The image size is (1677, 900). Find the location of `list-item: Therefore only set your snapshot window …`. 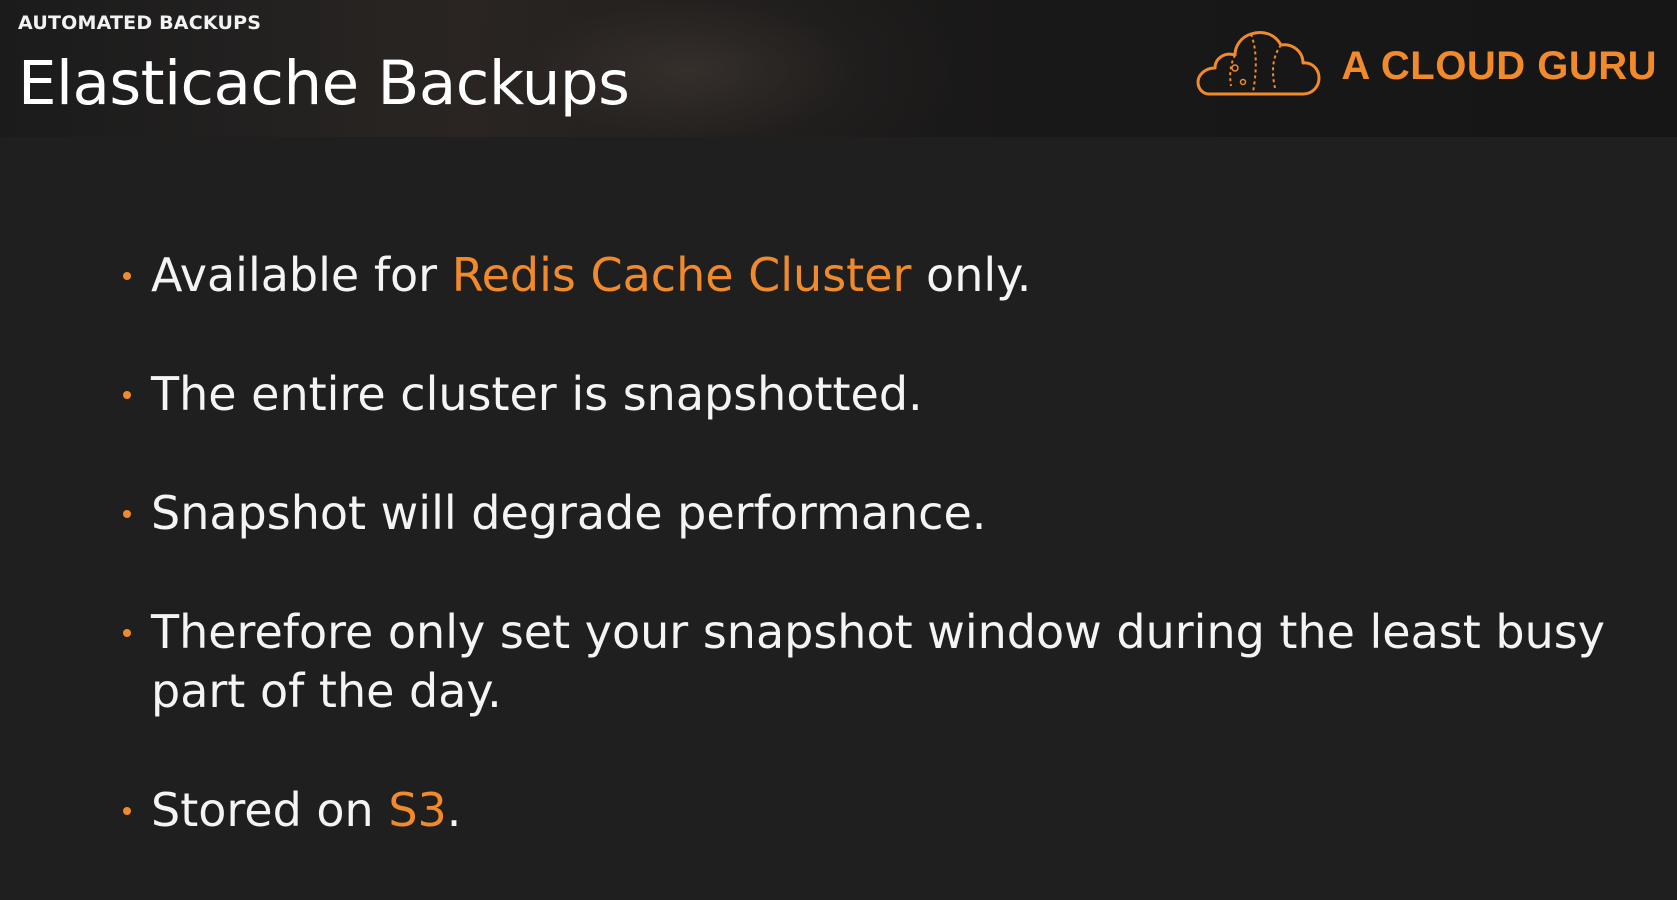

list-item: Therefore only set your snapshot window … is located at coordinates (870, 662).